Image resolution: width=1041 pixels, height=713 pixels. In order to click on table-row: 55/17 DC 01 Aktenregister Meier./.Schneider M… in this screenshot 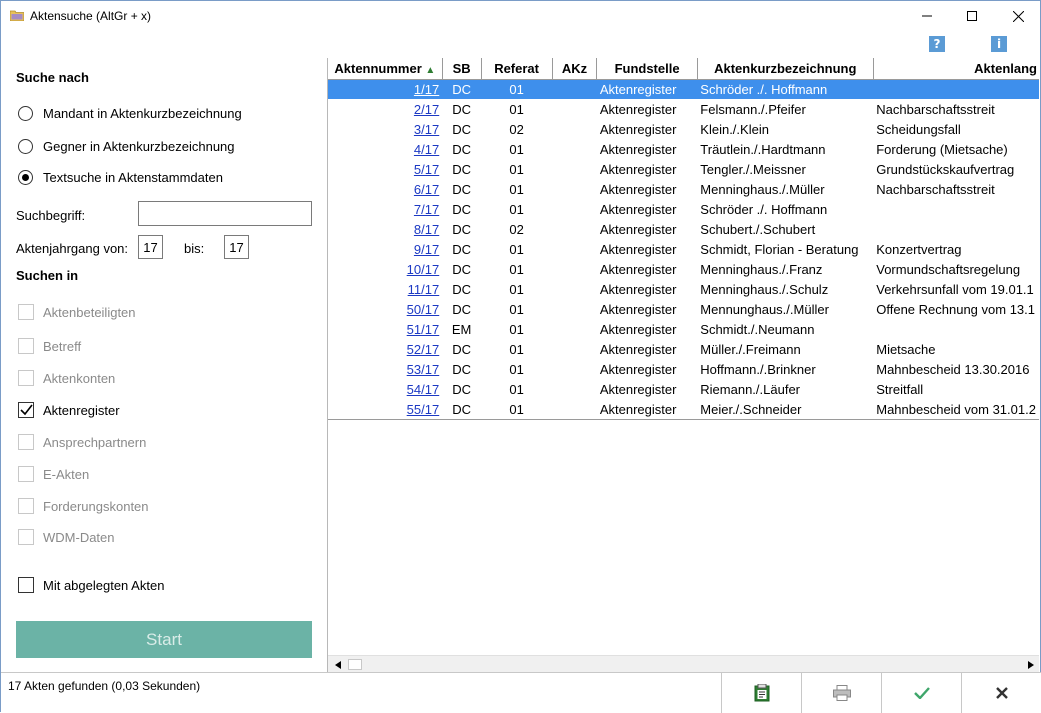, I will do `click(683, 409)`.